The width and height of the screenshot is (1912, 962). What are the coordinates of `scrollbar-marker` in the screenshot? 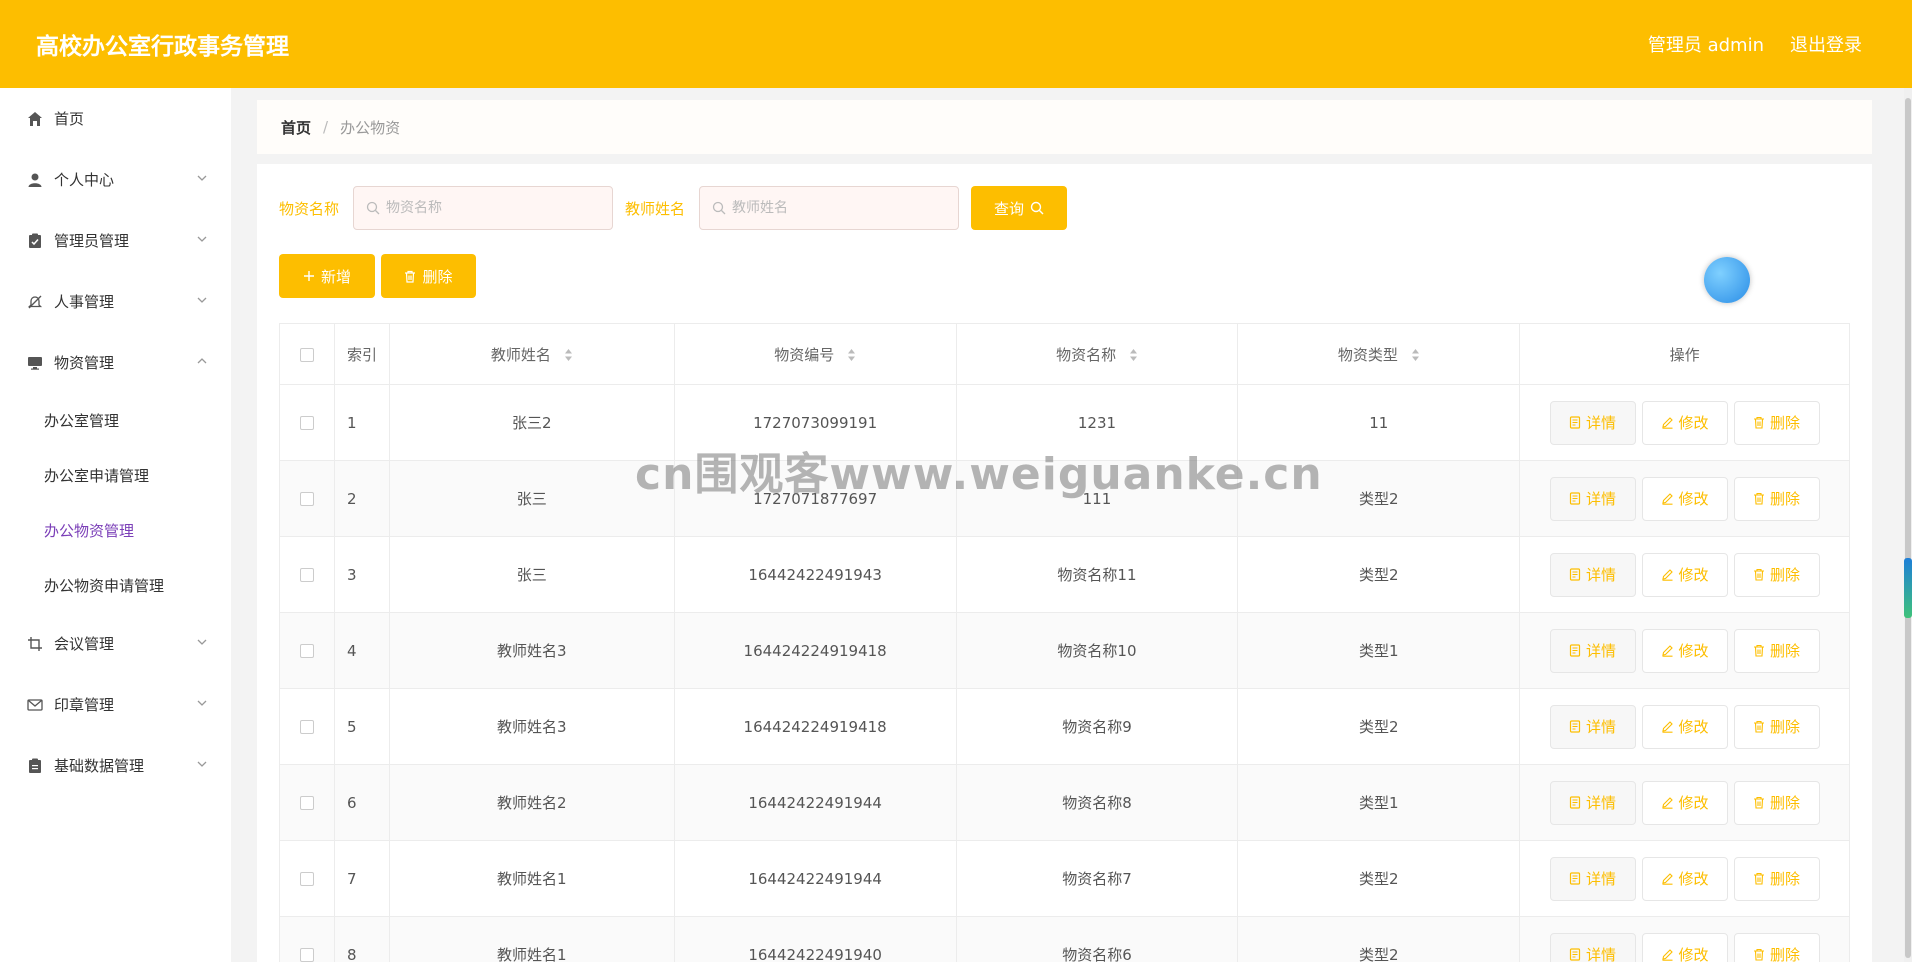 It's located at (1908, 588).